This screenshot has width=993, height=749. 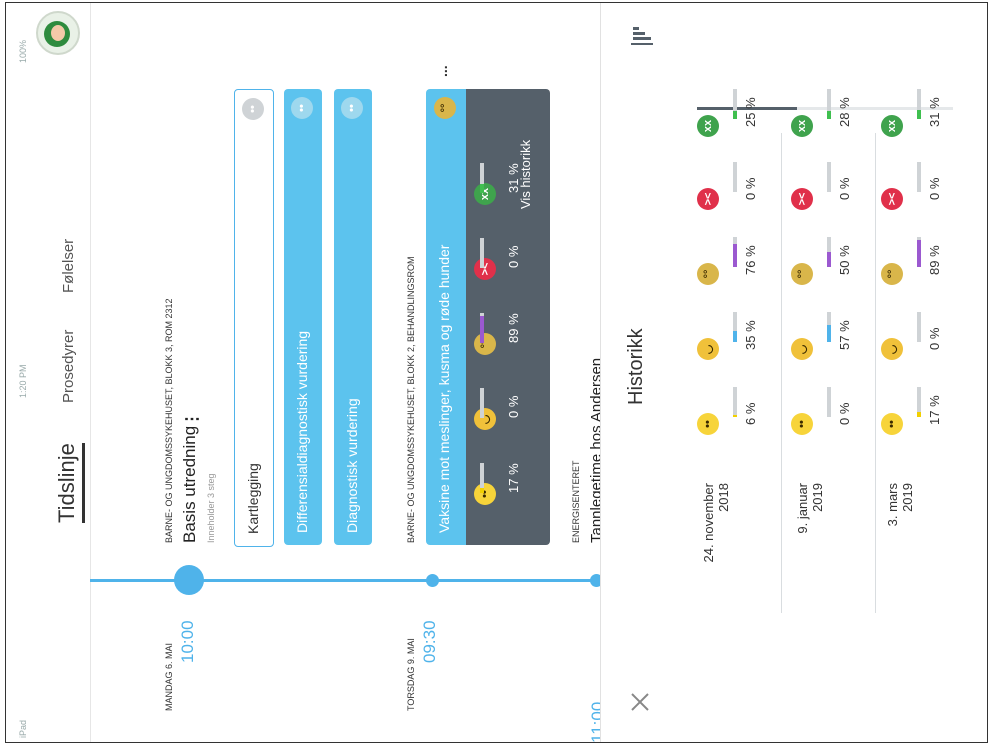 What do you see at coordinates (23, 51) in the screenshot?
I see `battery-level: 100%` at bounding box center [23, 51].